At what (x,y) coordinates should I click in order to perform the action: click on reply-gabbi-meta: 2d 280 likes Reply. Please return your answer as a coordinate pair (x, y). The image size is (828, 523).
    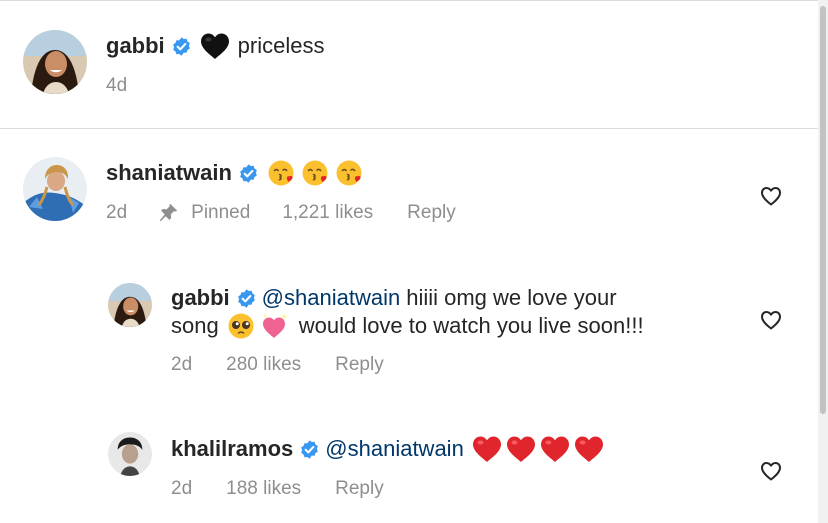
    Looking at the image, I should click on (277, 365).